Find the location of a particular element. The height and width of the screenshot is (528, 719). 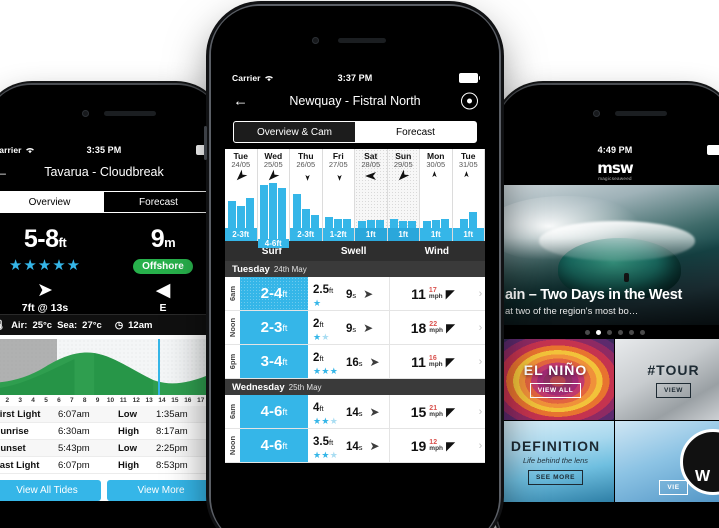

overview-top-row: 5-8ft ★★★★★ ➤ 7ft @ 13s 9m Offshore ◀ E is located at coordinates (111, 269).